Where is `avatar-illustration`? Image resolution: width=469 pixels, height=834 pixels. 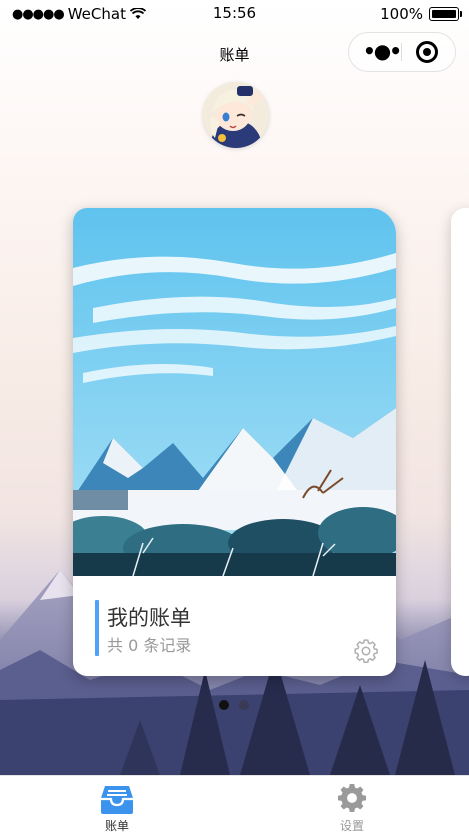 avatar-illustration is located at coordinates (236, 115).